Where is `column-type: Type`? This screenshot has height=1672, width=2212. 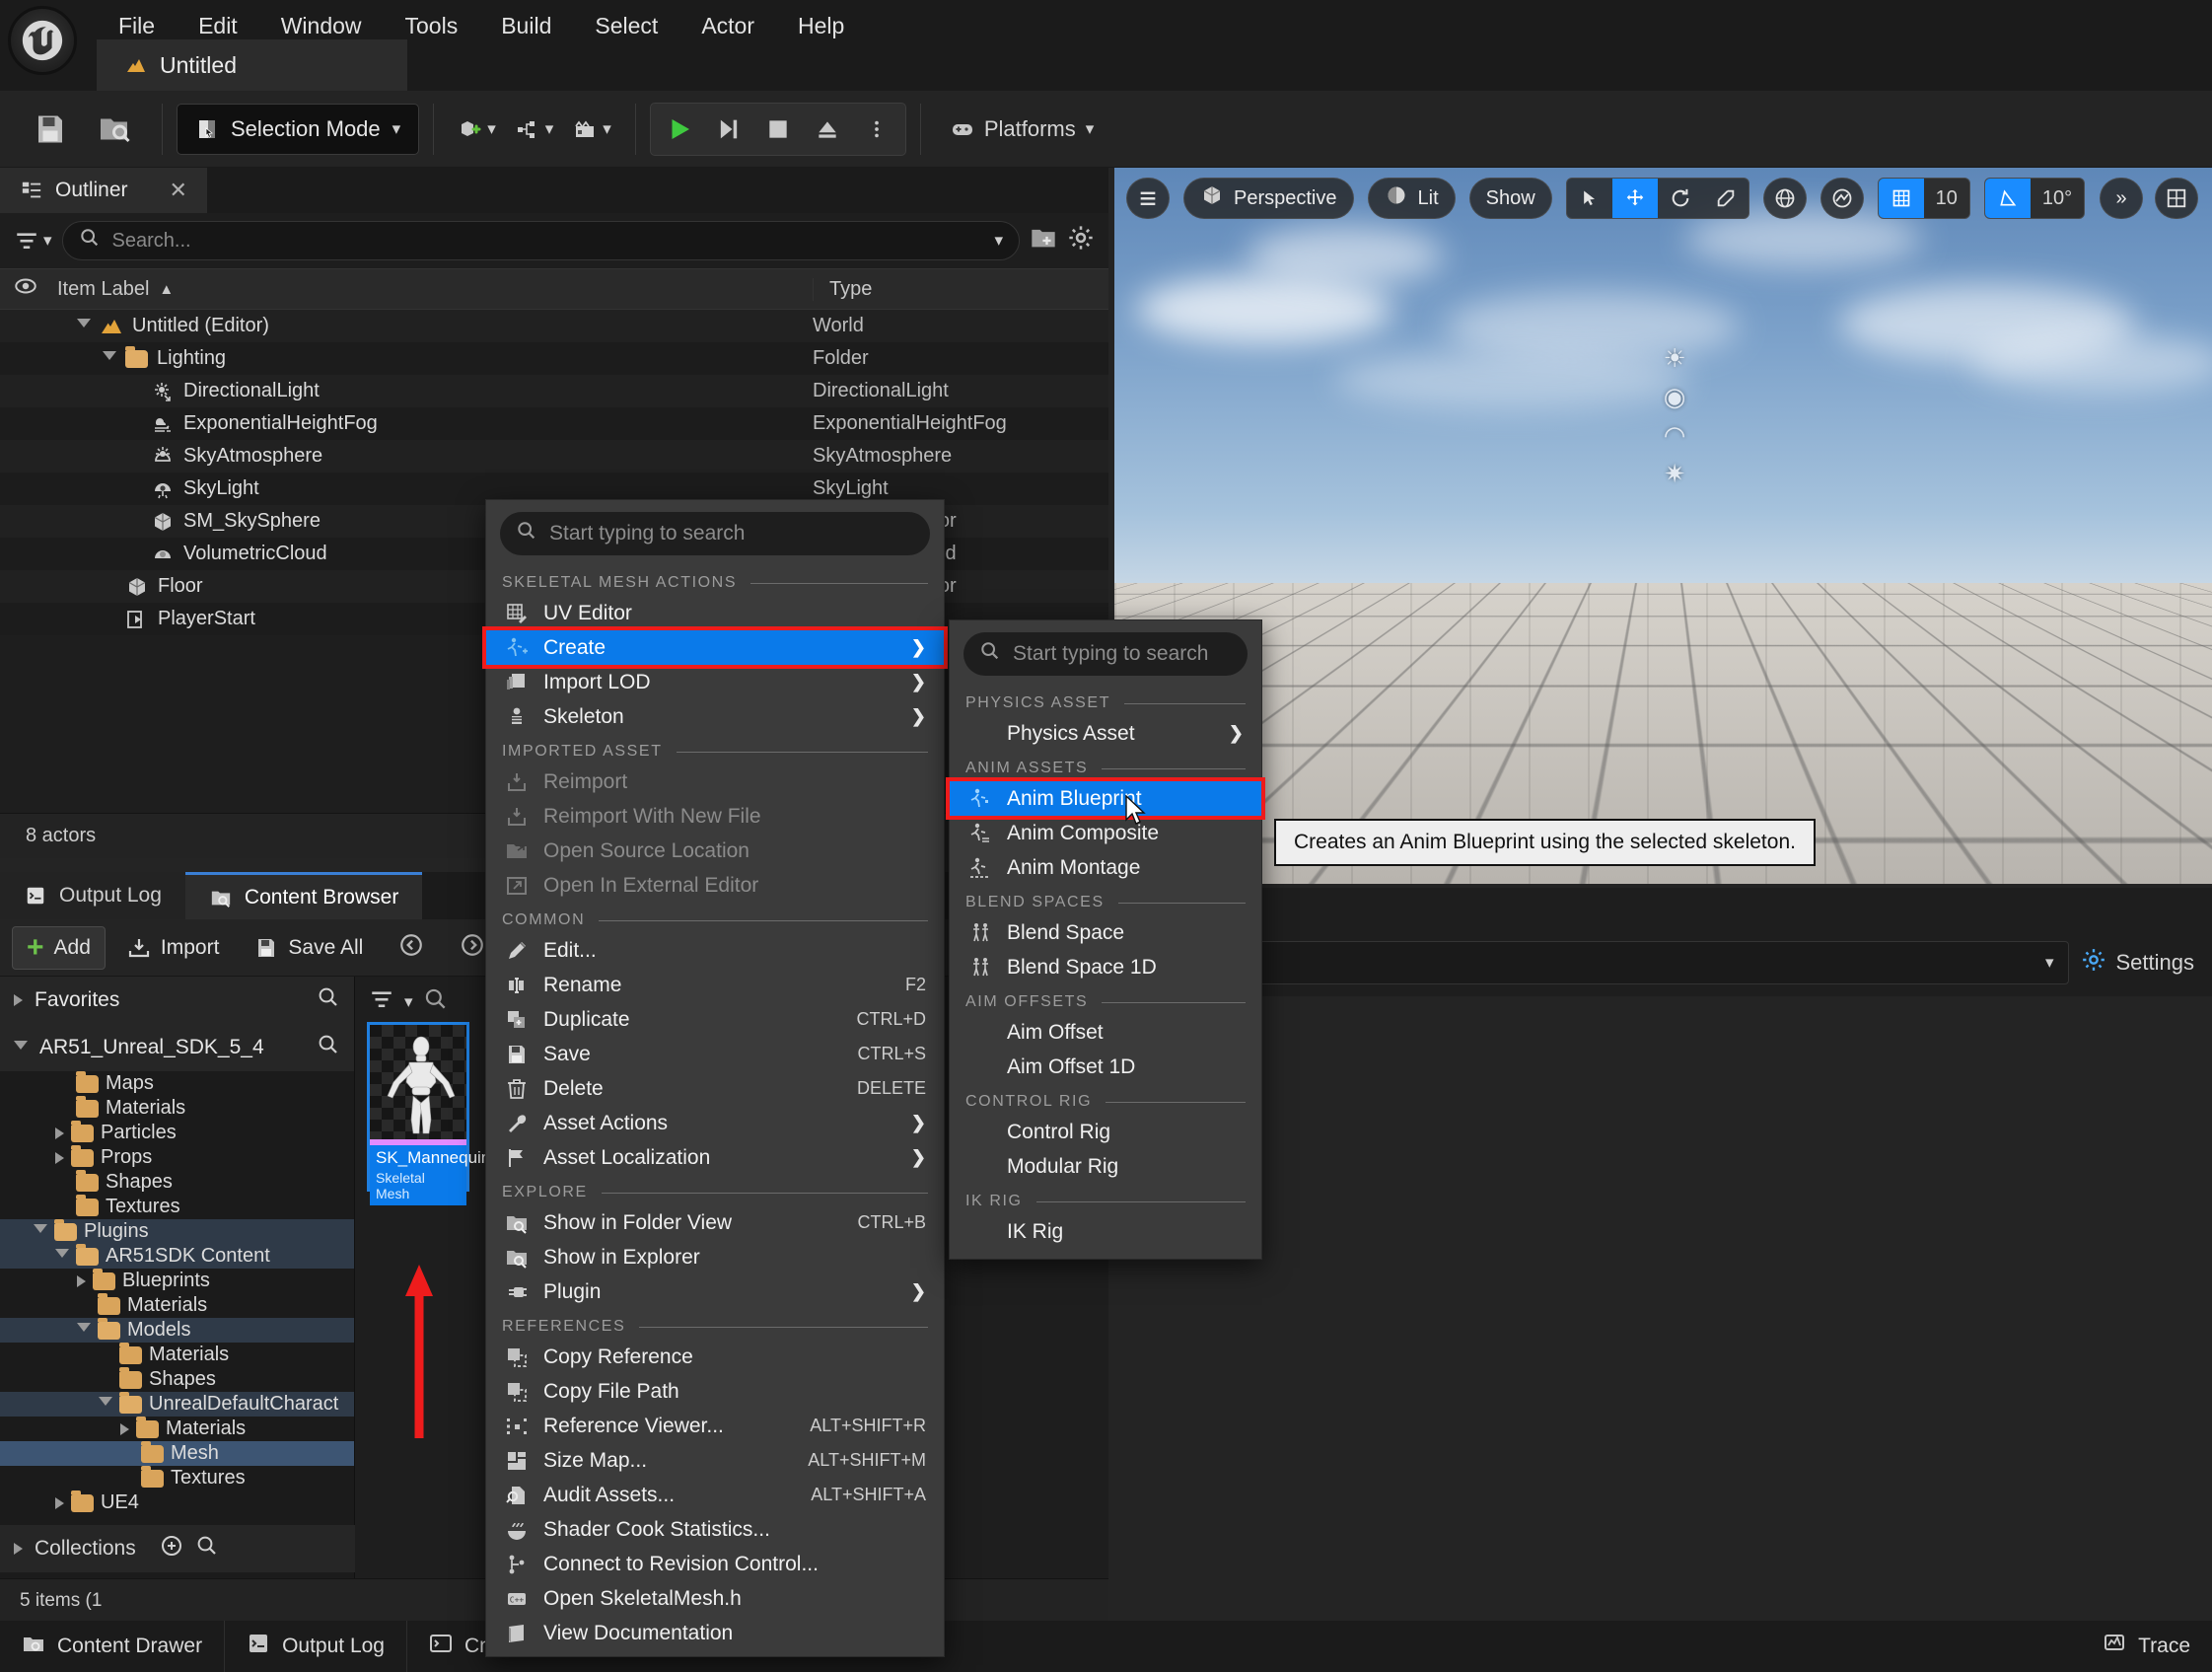
column-type: Type is located at coordinates (960, 289).